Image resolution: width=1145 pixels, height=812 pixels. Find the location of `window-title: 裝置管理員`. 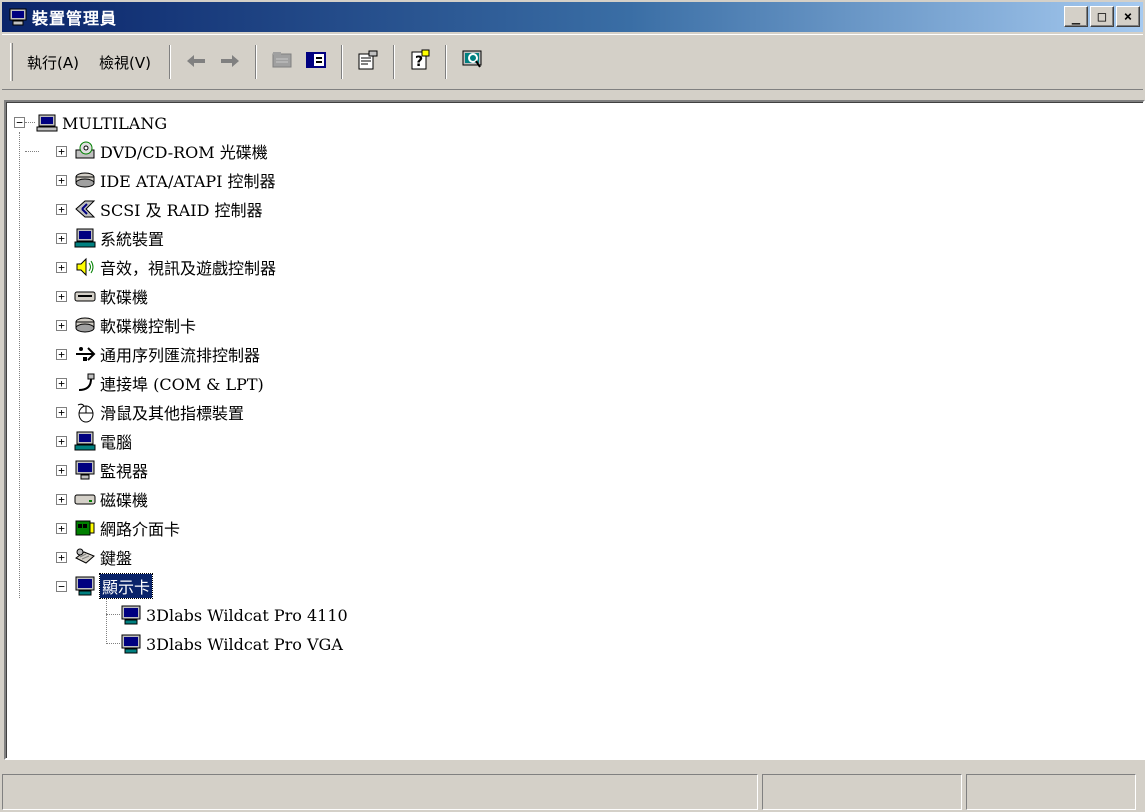

window-title: 裝置管理員 is located at coordinates (75, 18).